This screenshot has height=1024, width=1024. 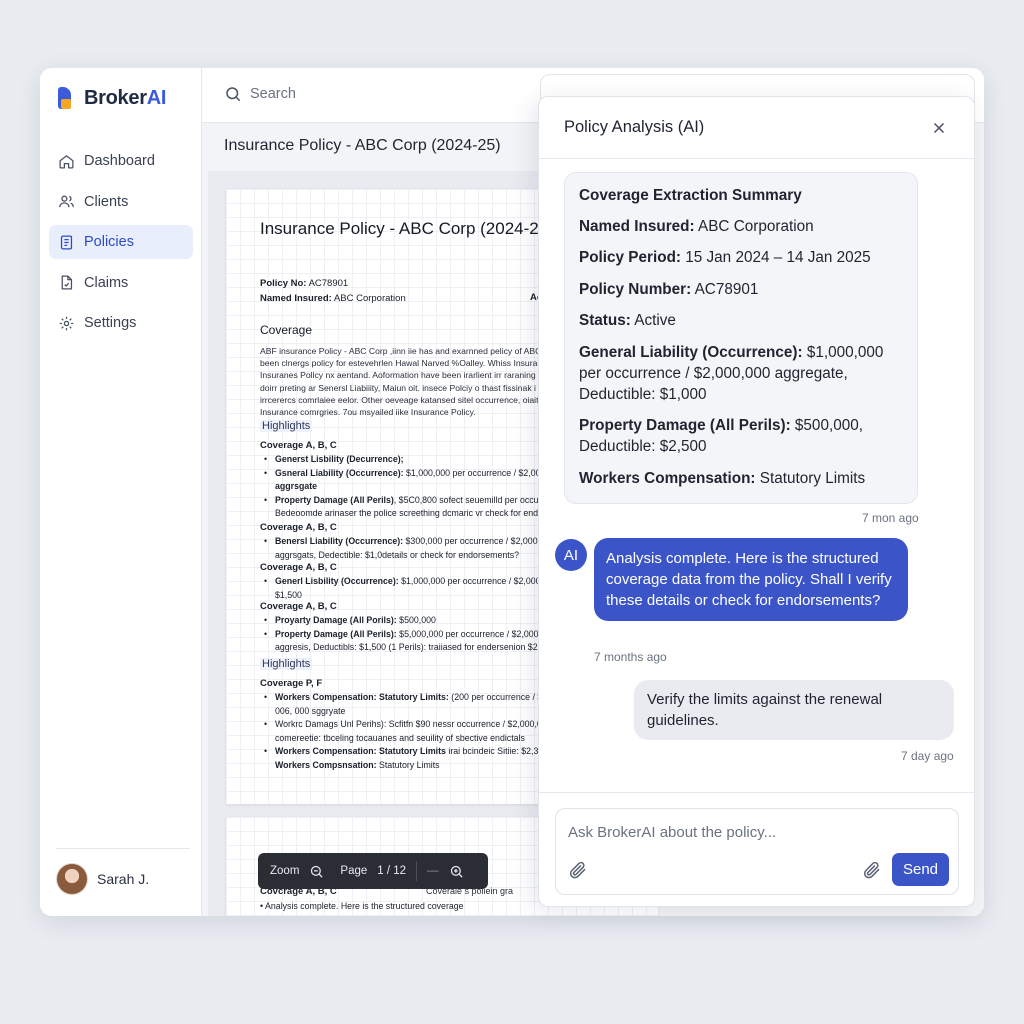 What do you see at coordinates (433, 871) in the screenshot?
I see `zoom-dash: —` at bounding box center [433, 871].